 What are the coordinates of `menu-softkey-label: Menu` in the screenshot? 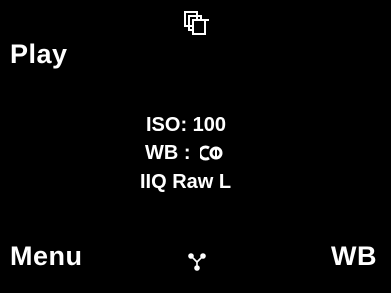 It's located at (46, 256).